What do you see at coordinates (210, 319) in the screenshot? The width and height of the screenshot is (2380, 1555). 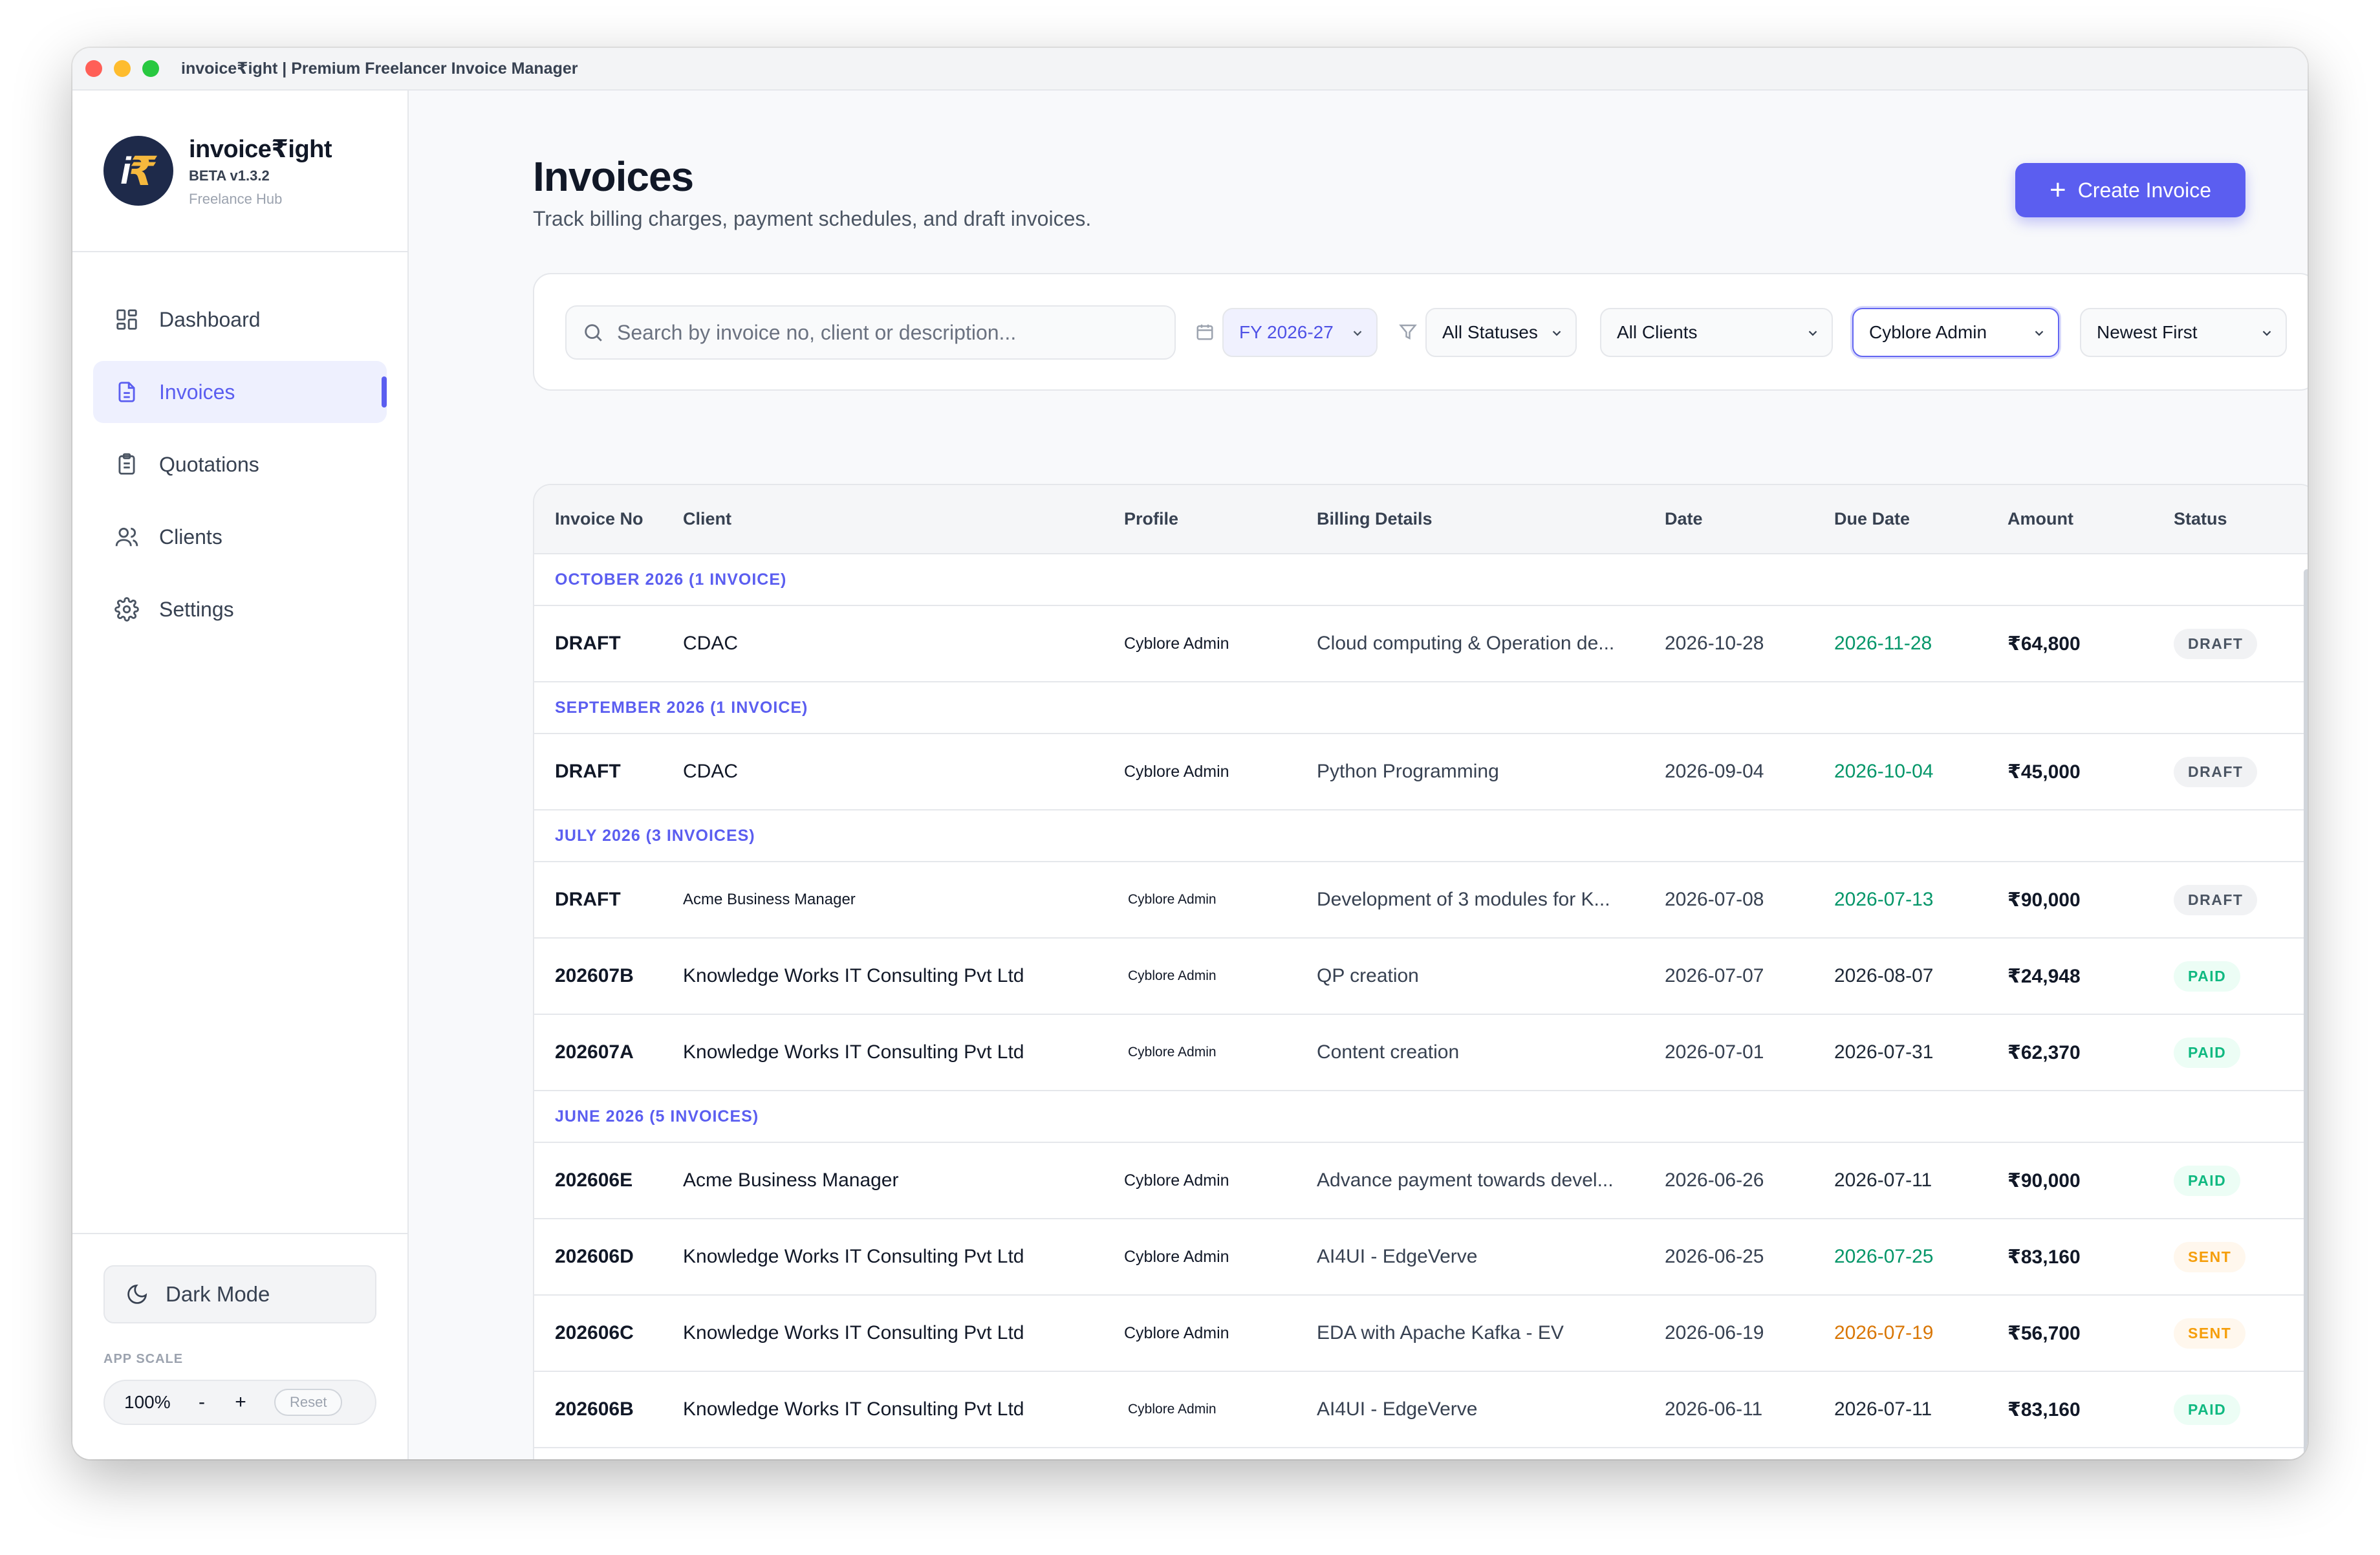 I see `nav-label: Dashboard` at bounding box center [210, 319].